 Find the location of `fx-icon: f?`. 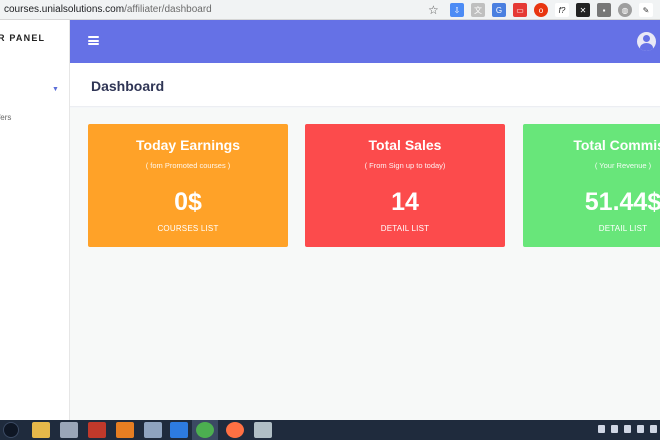

fx-icon: f? is located at coordinates (562, 10).